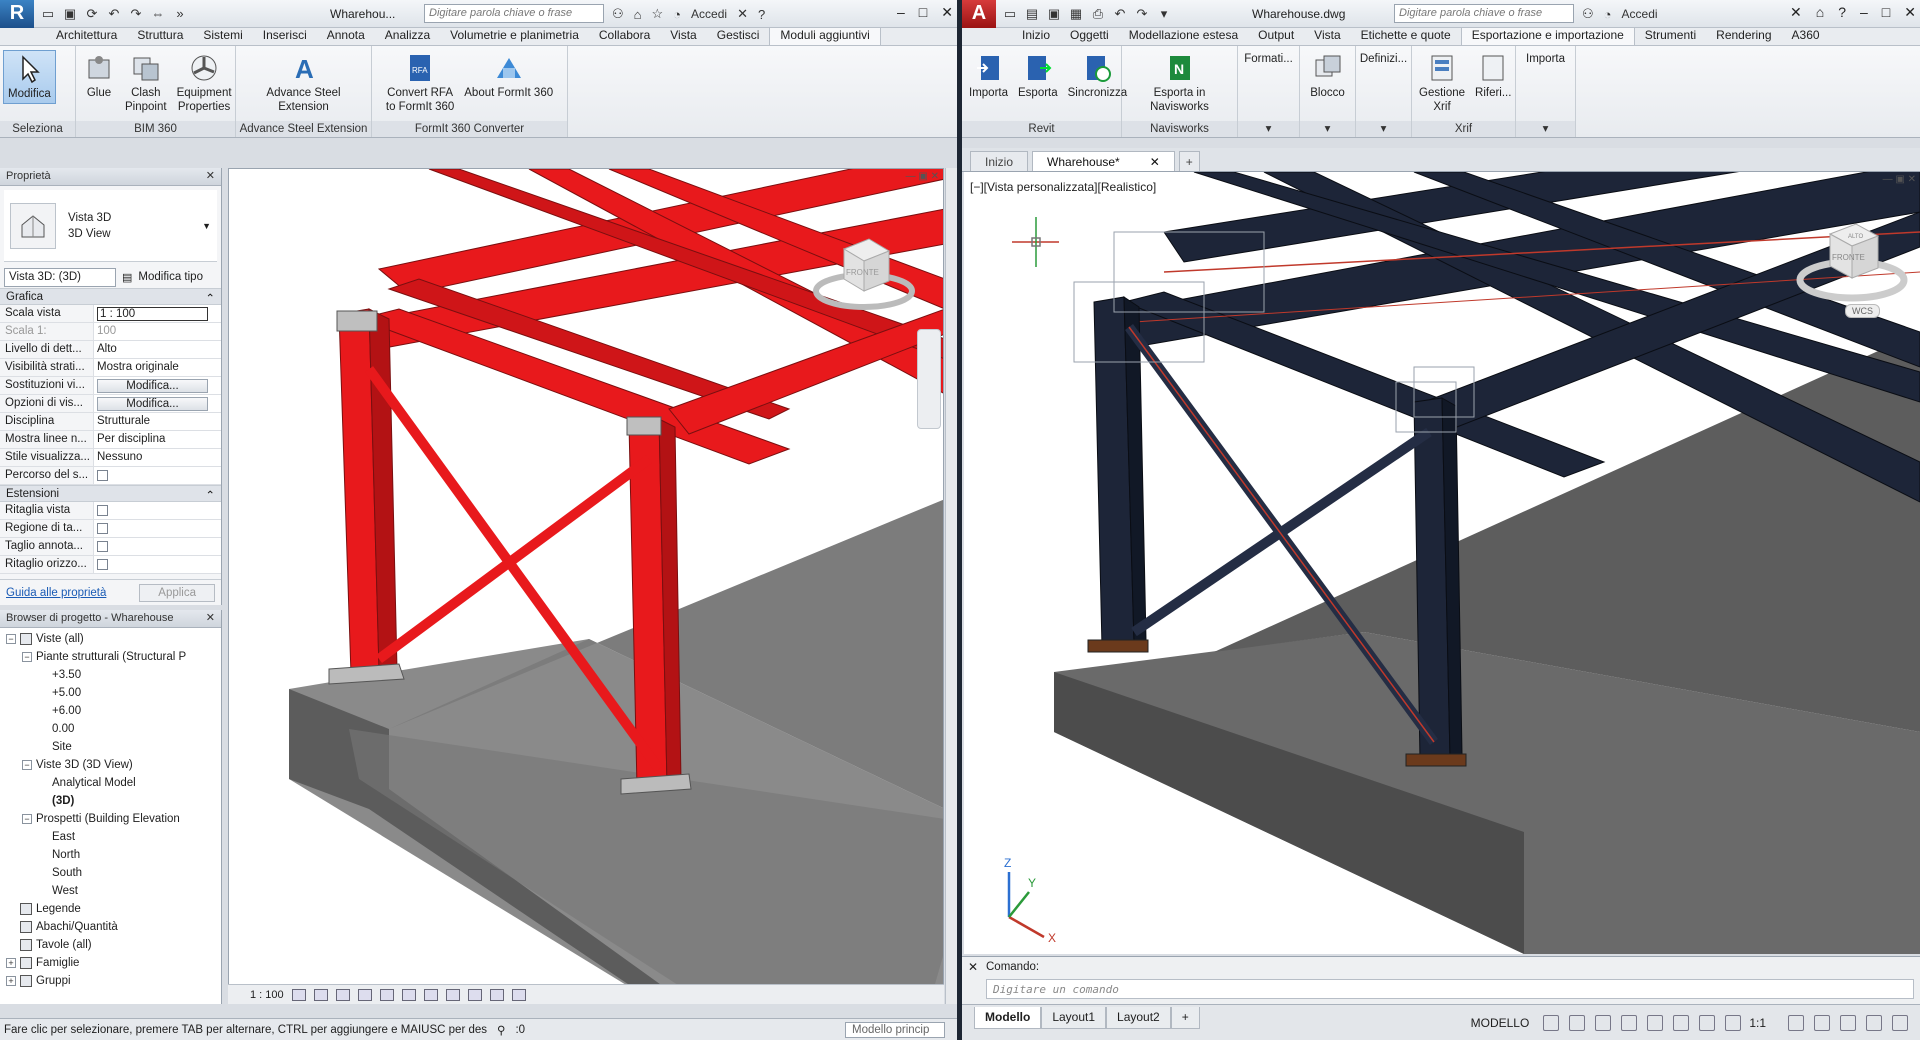 Image resolution: width=1920 pixels, height=1040 pixels. I want to click on tab-moduli-aggiuntivi: Moduli aggiuntivi, so click(825, 35).